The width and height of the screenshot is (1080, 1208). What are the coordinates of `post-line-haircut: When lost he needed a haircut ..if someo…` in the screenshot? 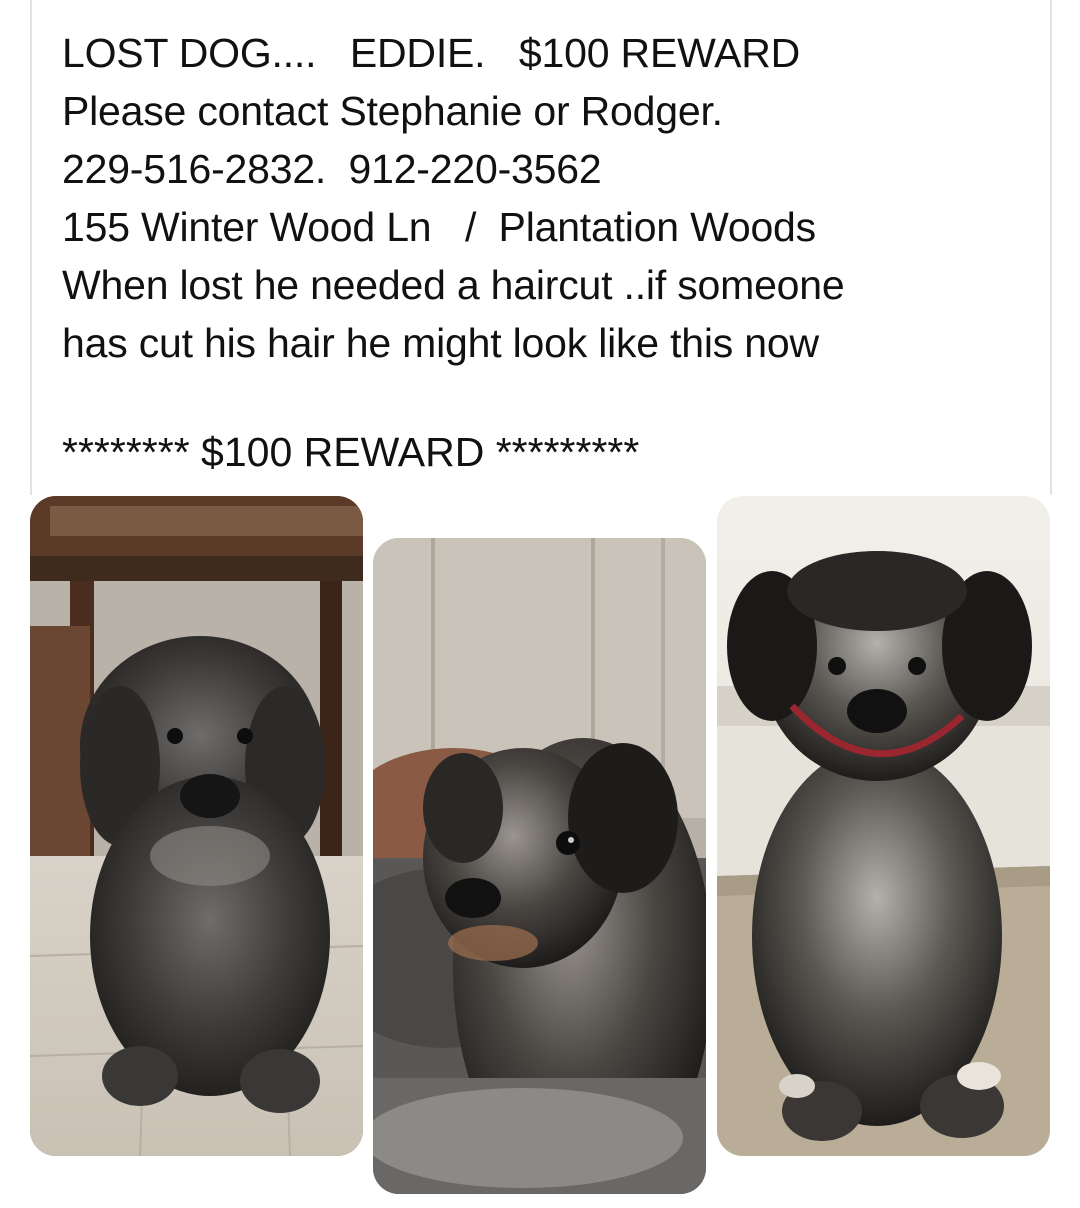 It's located at (453, 285).